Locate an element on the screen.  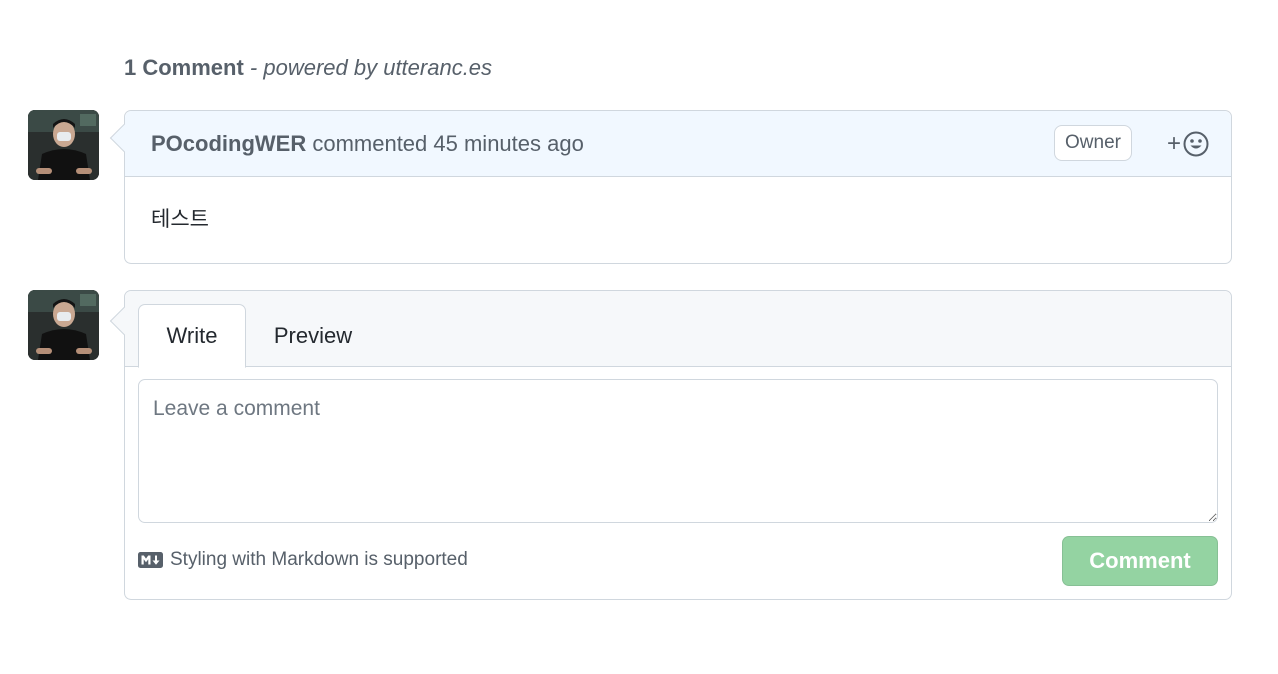
editor-tabbar: Write Preview is located at coordinates (678, 329).